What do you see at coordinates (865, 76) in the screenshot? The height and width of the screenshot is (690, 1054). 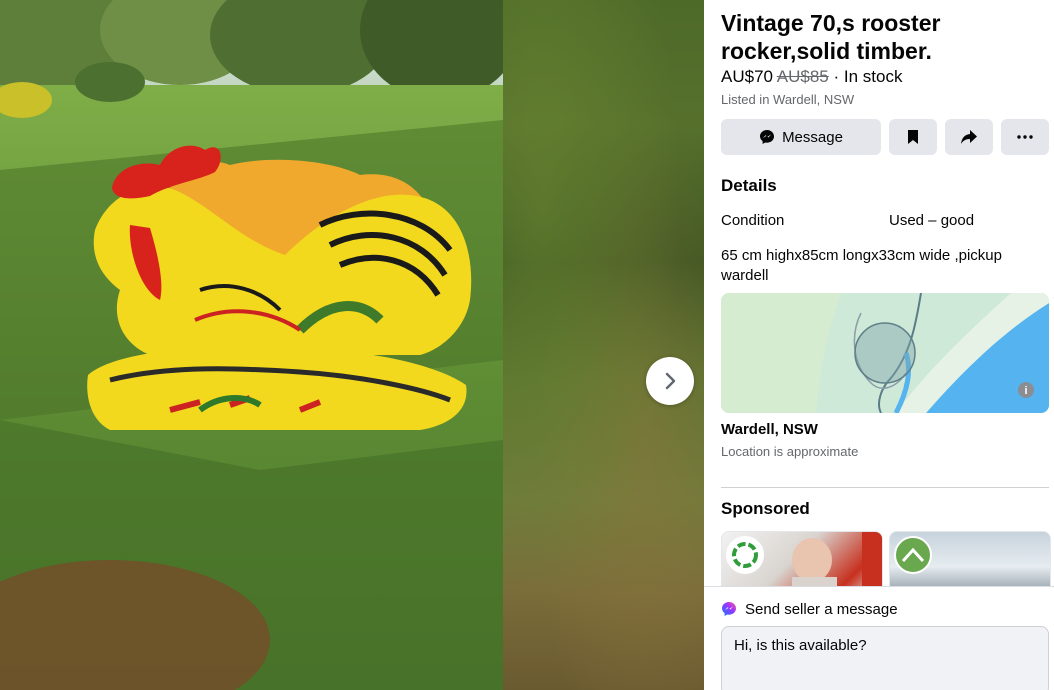 I see `stock-status: · In stock` at bounding box center [865, 76].